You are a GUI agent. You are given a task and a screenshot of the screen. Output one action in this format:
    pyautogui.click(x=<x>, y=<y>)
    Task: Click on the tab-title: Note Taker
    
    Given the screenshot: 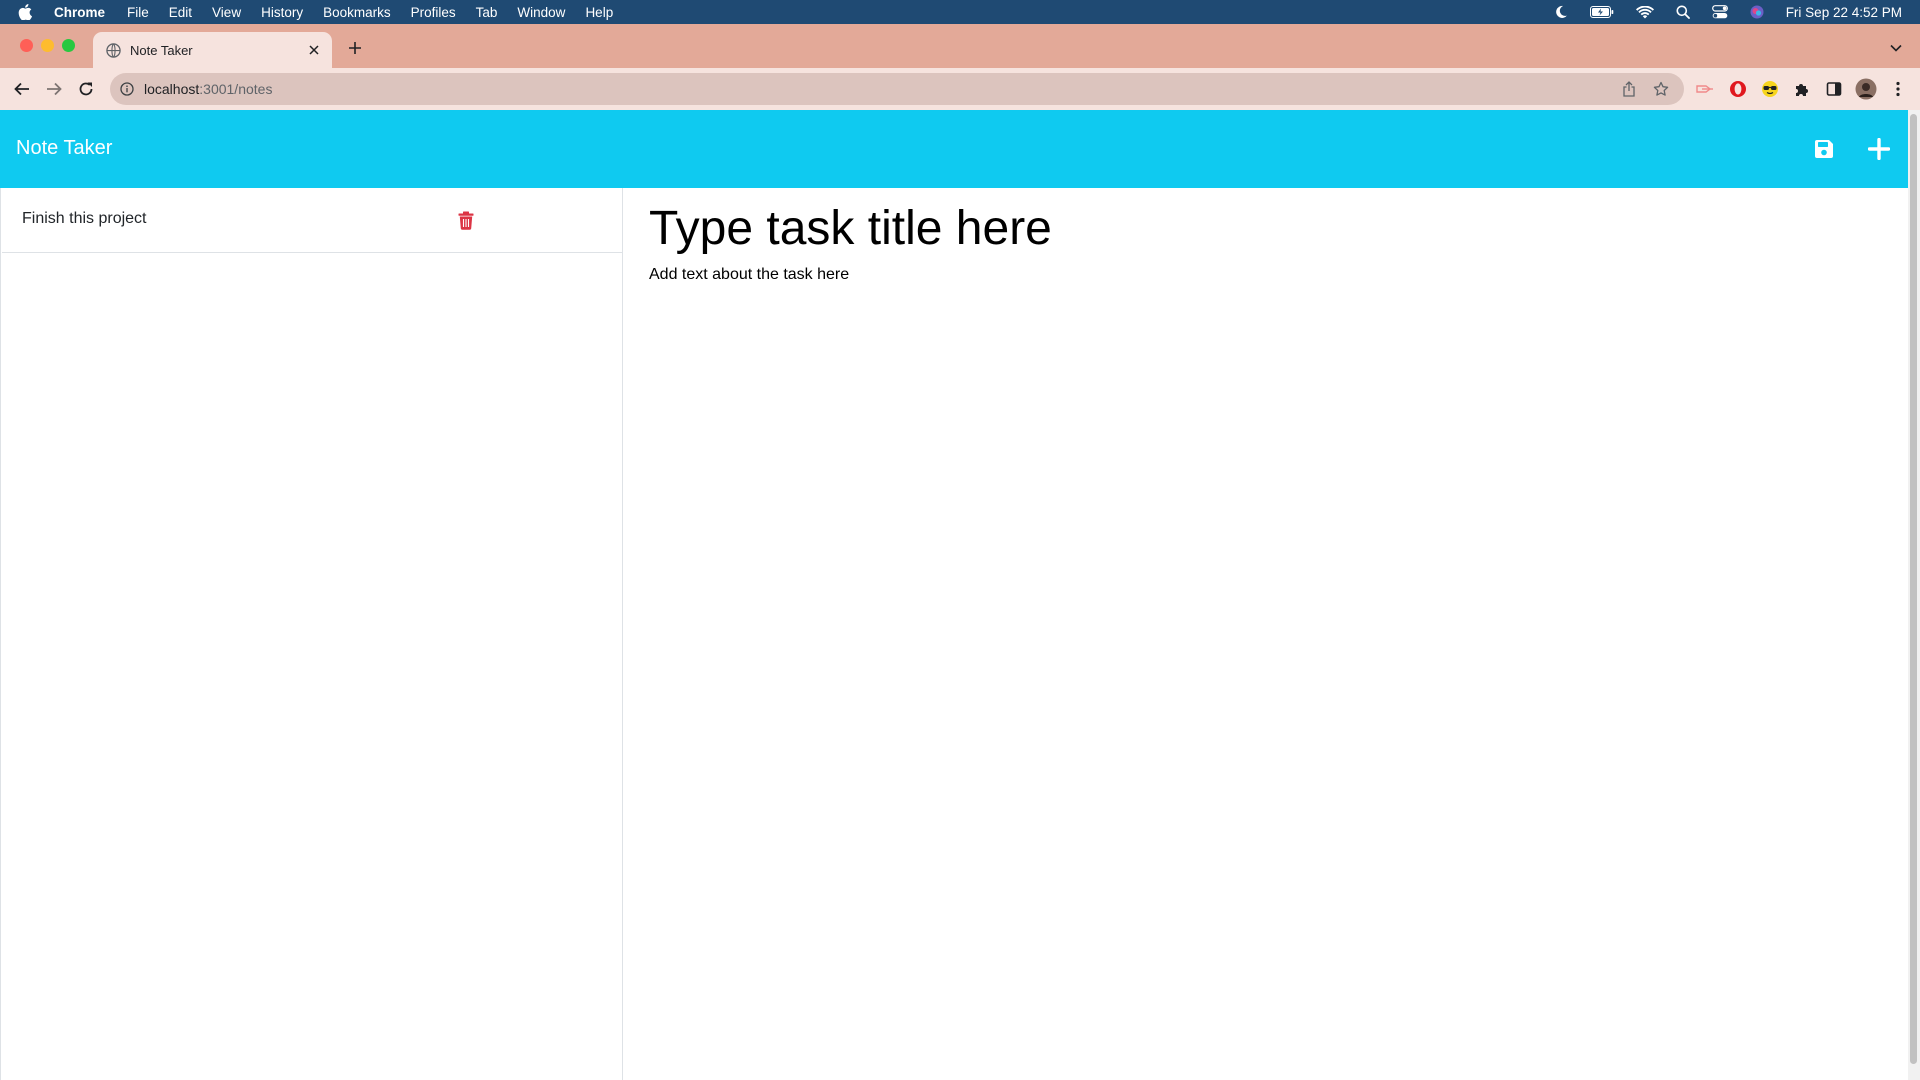 What is the action you would take?
    pyautogui.click(x=161, y=50)
    